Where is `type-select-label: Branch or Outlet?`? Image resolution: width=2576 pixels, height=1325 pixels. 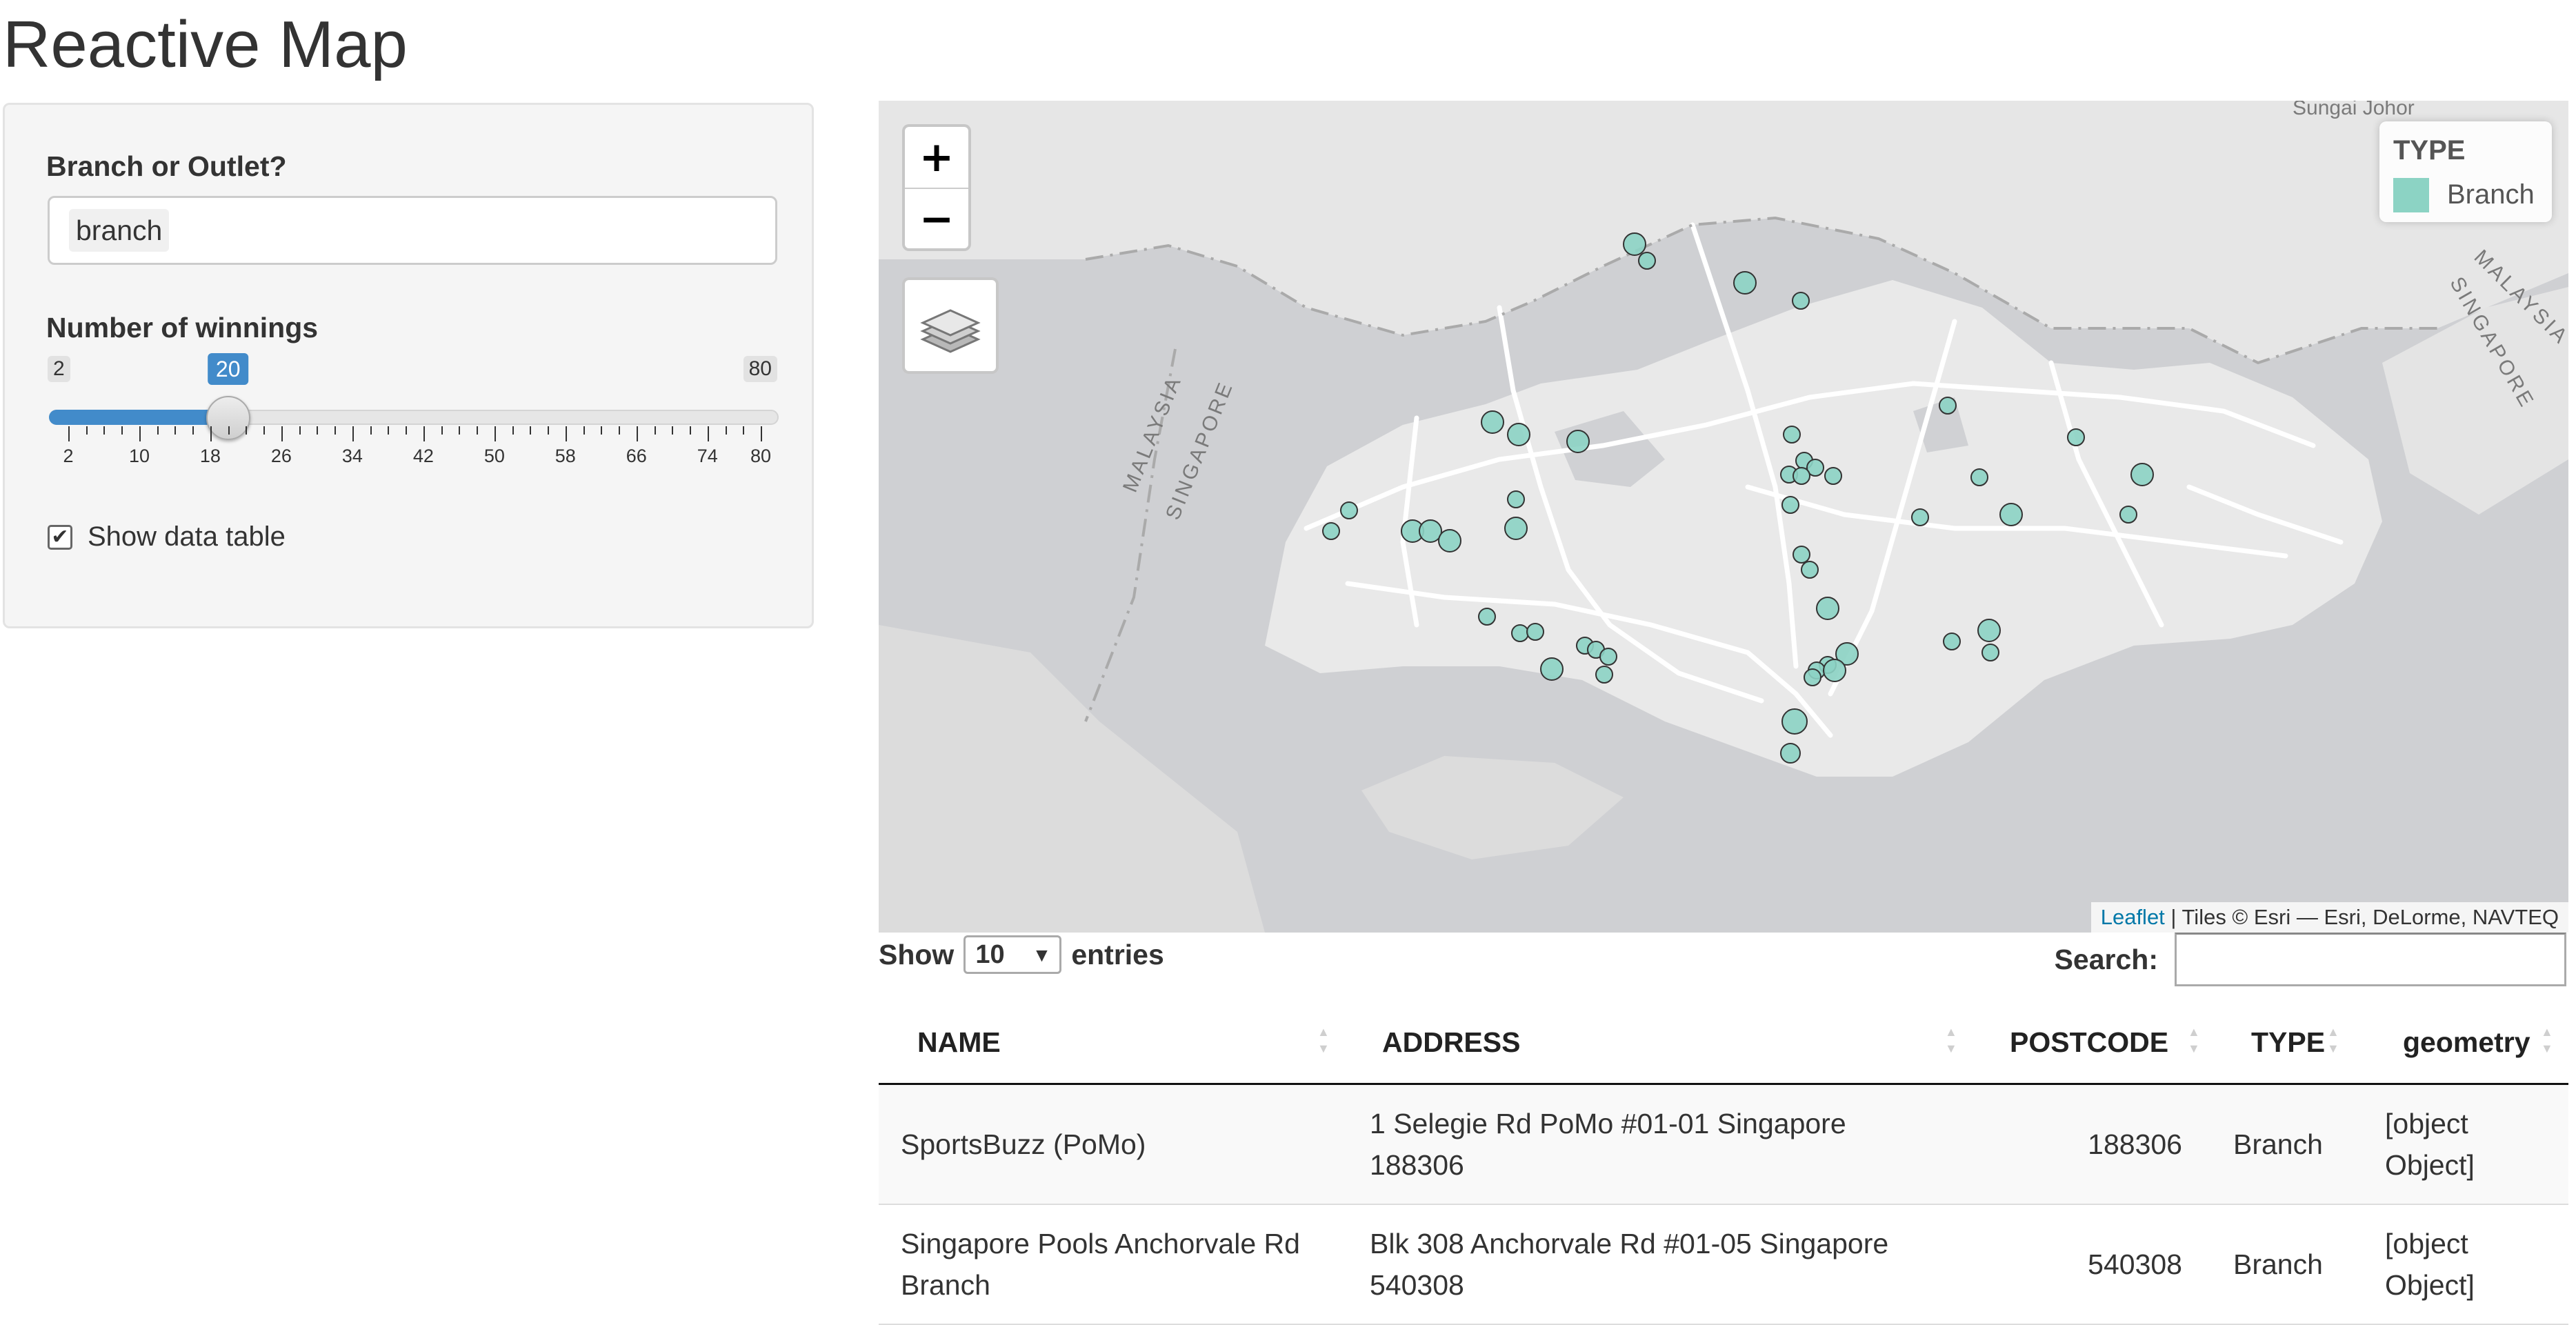
type-select-label: Branch or Outlet? is located at coordinates (166, 166).